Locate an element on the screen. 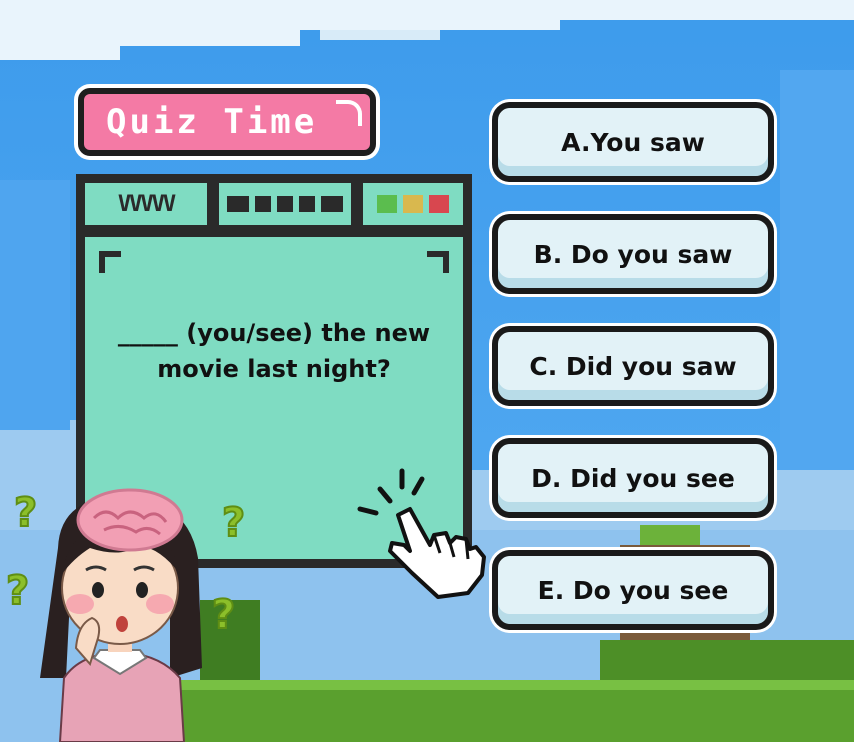  grass-ground is located at coordinates (512, 716).